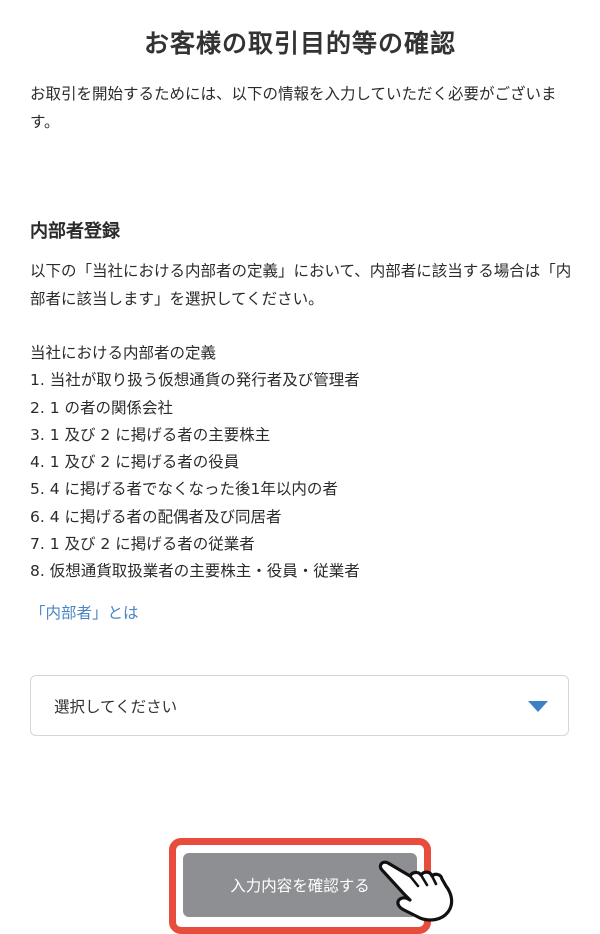 This screenshot has height=934, width=600. Describe the element at coordinates (123, 353) in the screenshot. I see `definition-title: 当社における内部者の定義` at that location.